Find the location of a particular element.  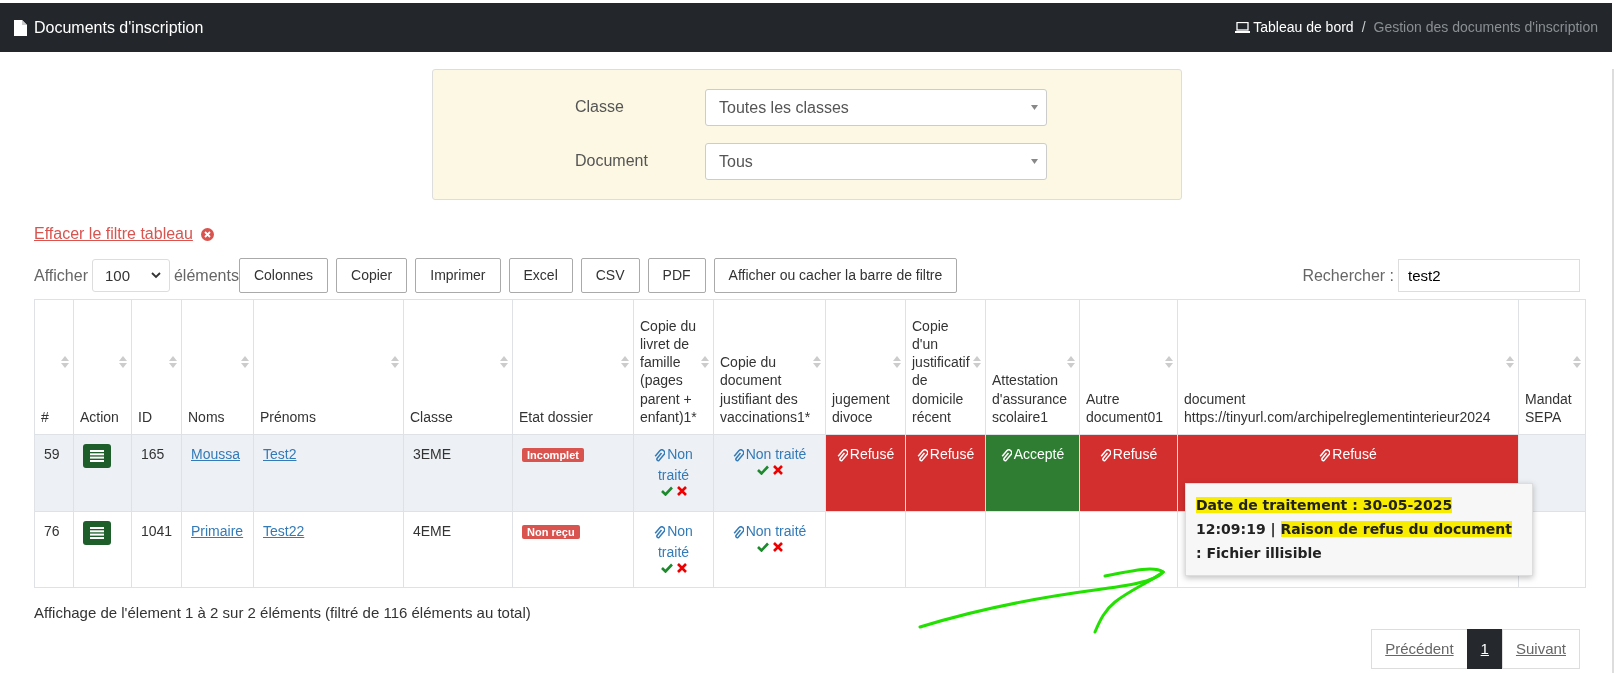

table-cell: 1041 is located at coordinates (157, 531).